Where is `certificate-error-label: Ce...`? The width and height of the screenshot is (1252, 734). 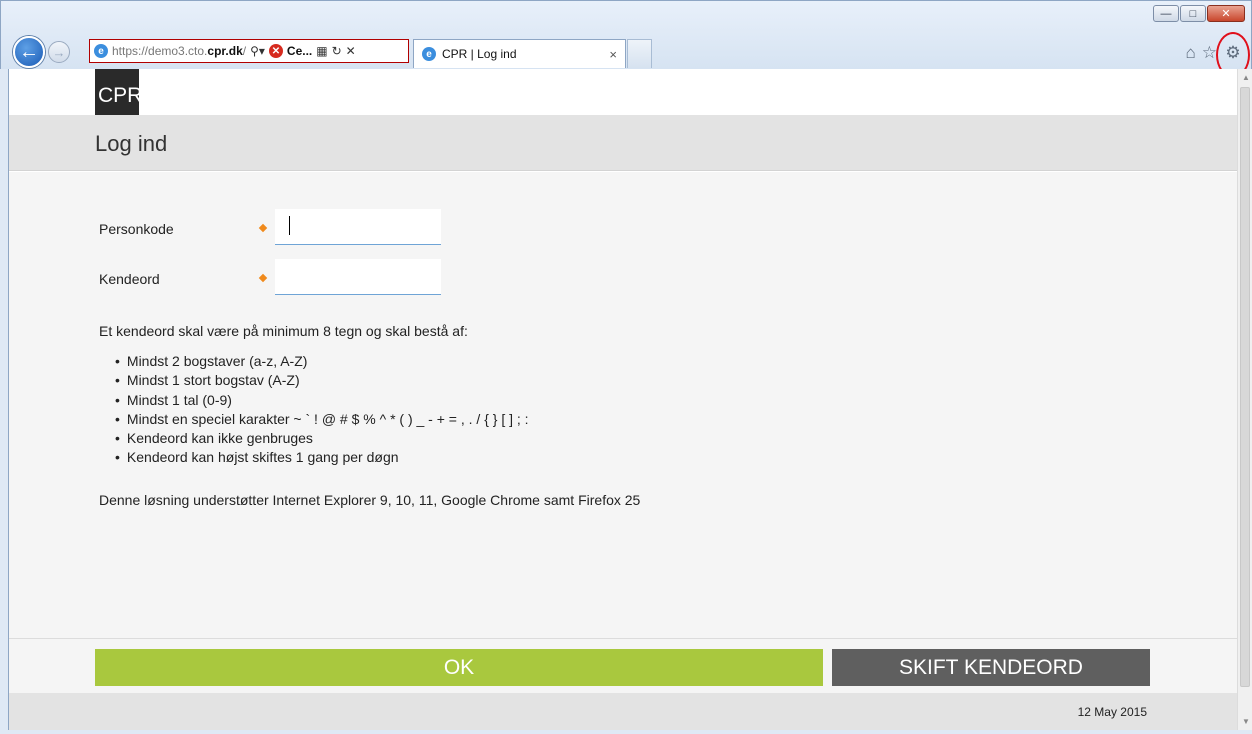
certificate-error-label: Ce... is located at coordinates (299, 51).